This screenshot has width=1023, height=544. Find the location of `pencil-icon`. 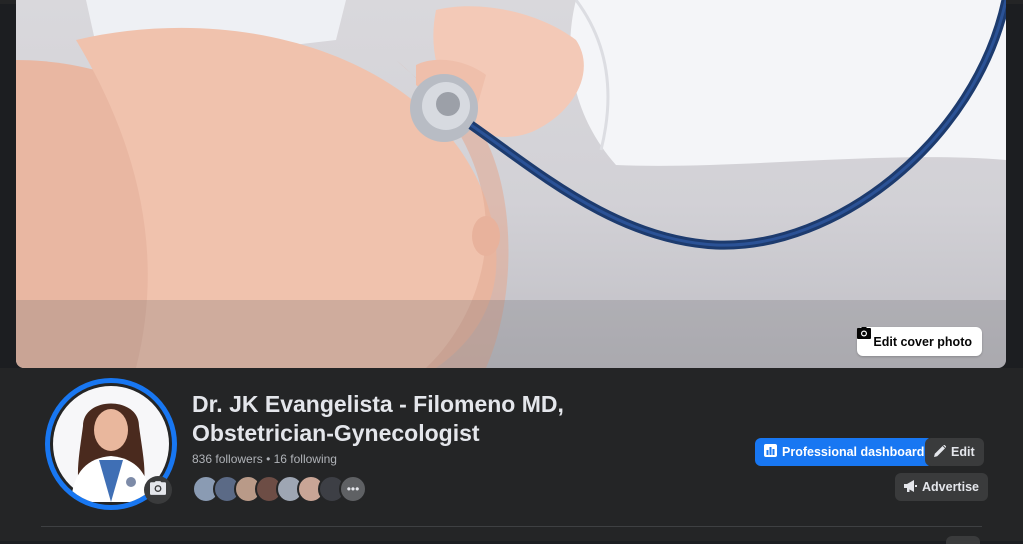

pencil-icon is located at coordinates (940, 452).